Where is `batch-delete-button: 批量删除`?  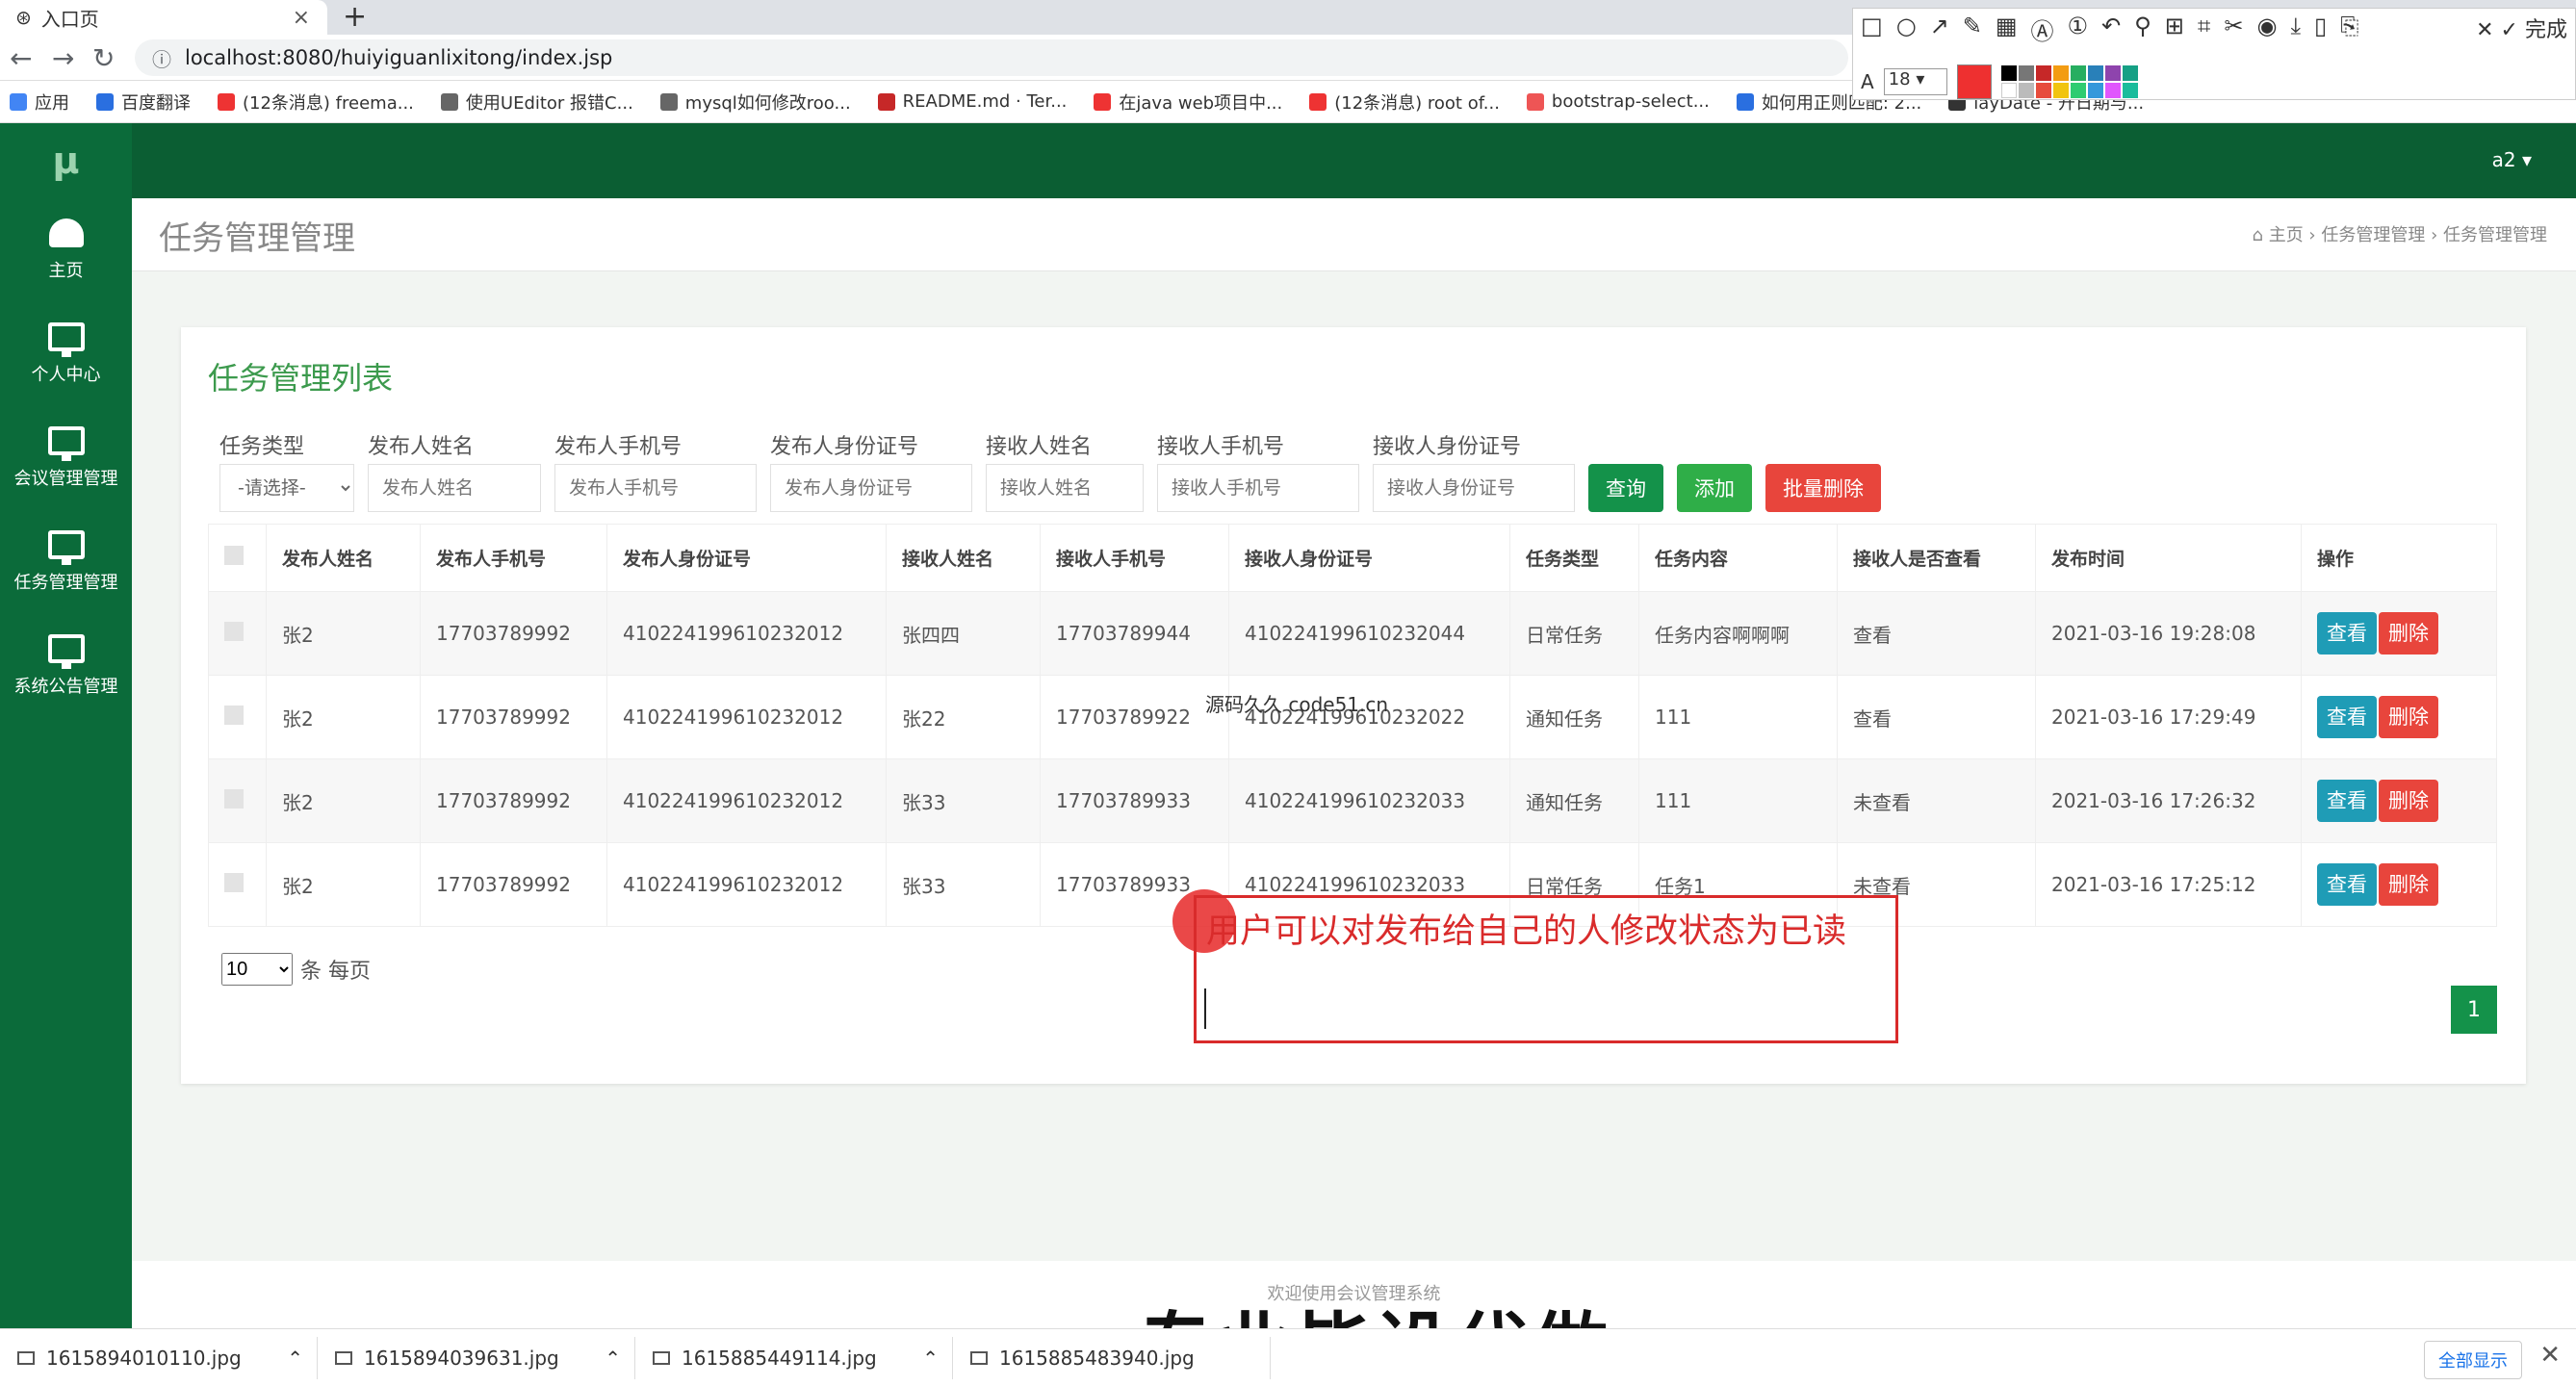 batch-delete-button: 批量删除 is located at coordinates (1823, 488).